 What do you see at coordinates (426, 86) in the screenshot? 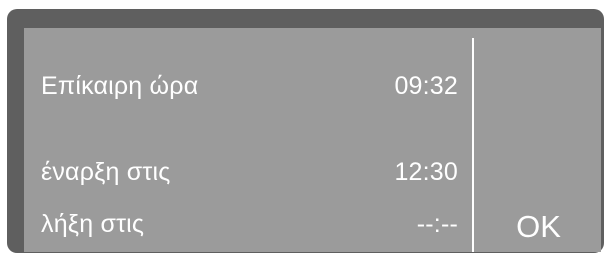
I see `current-time-value: 09:32` at bounding box center [426, 86].